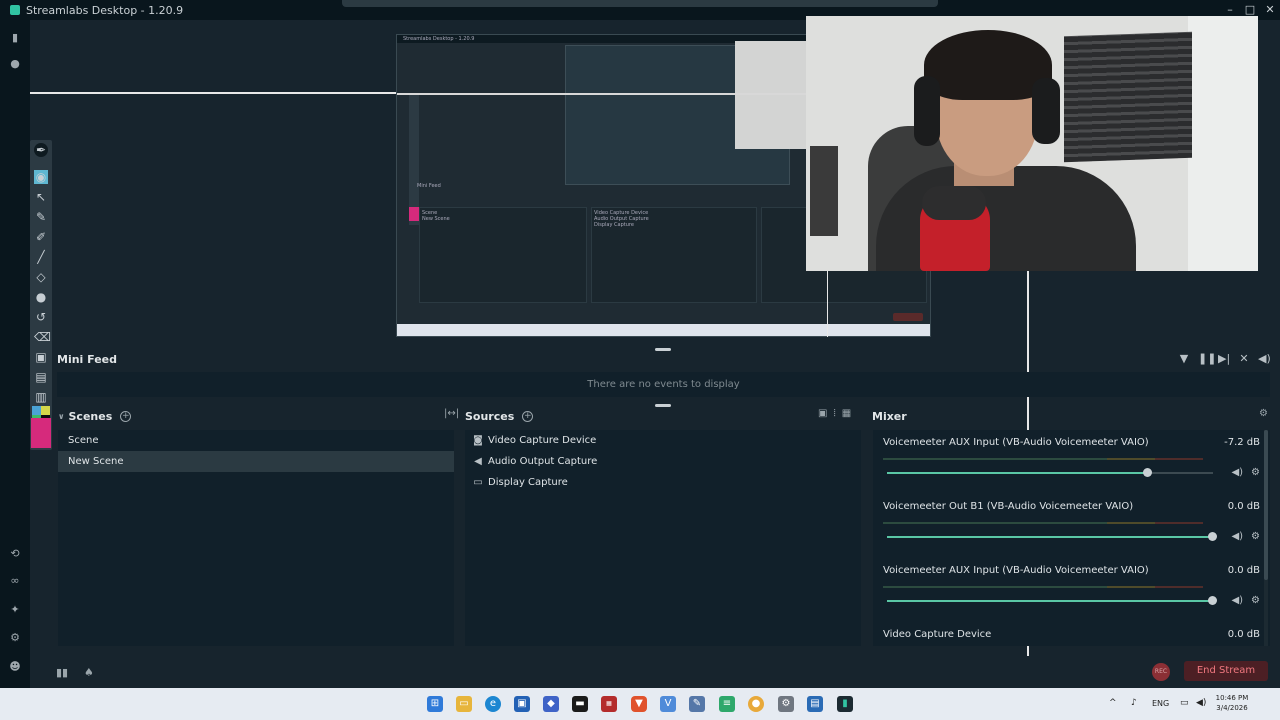 This screenshot has width=1280, height=720. I want to click on eraser-icon: ◇, so click(41, 277).